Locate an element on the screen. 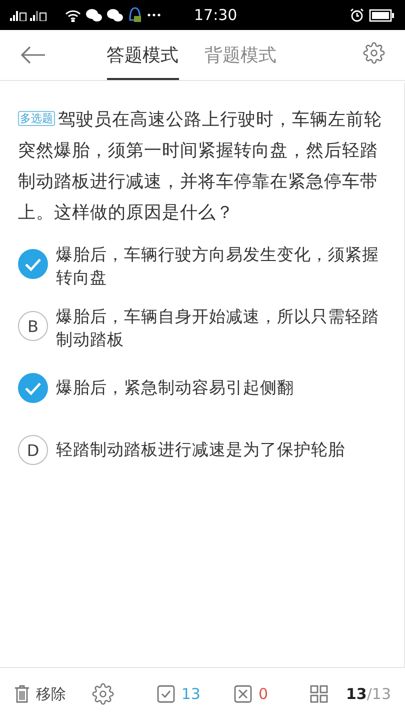  trash-icon is located at coordinates (22, 694).